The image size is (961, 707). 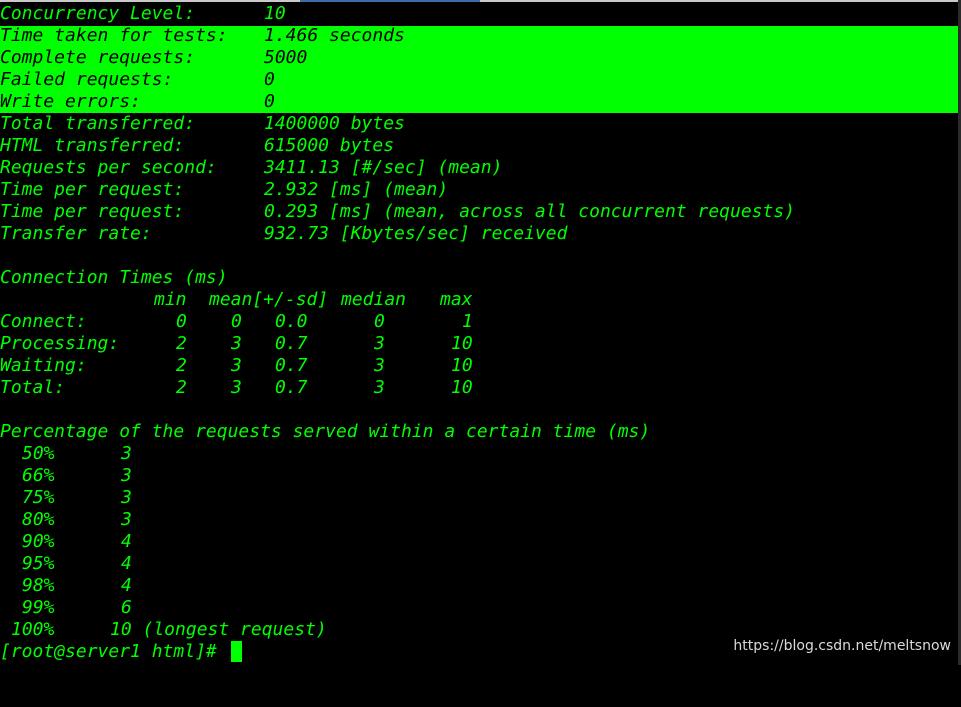 I want to click on percentile-time: 10 (longest request), so click(x=218, y=629).